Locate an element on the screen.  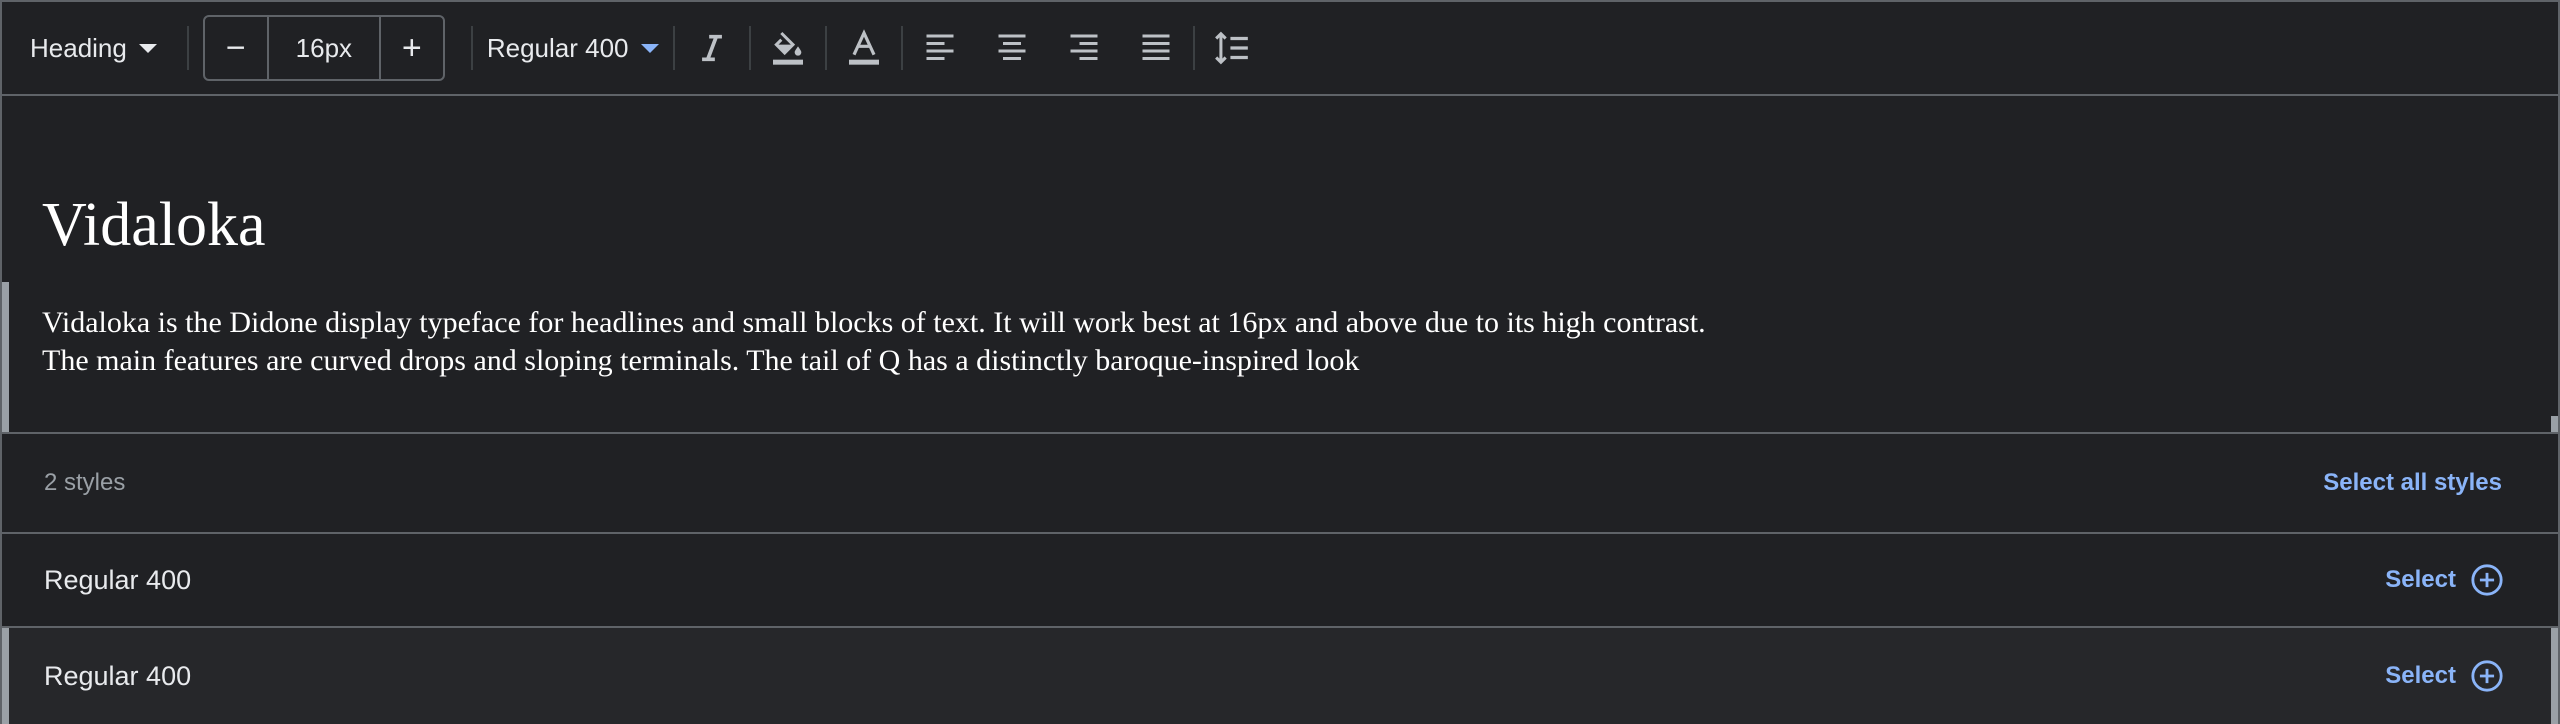
styles-count: 2 styles is located at coordinates (85, 482).